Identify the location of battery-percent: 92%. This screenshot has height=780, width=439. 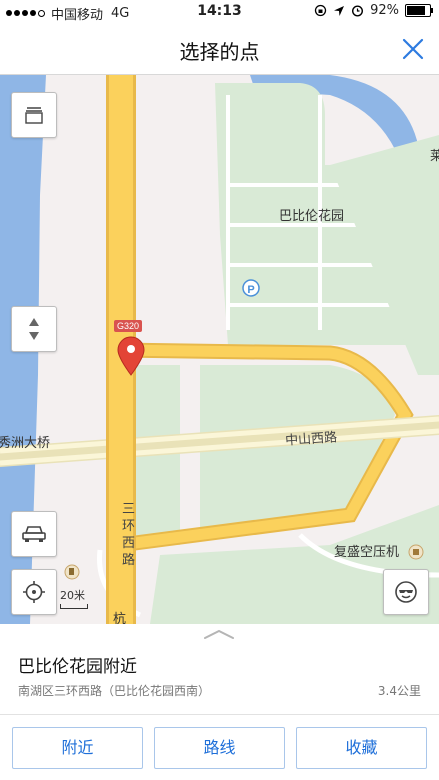
(384, 10).